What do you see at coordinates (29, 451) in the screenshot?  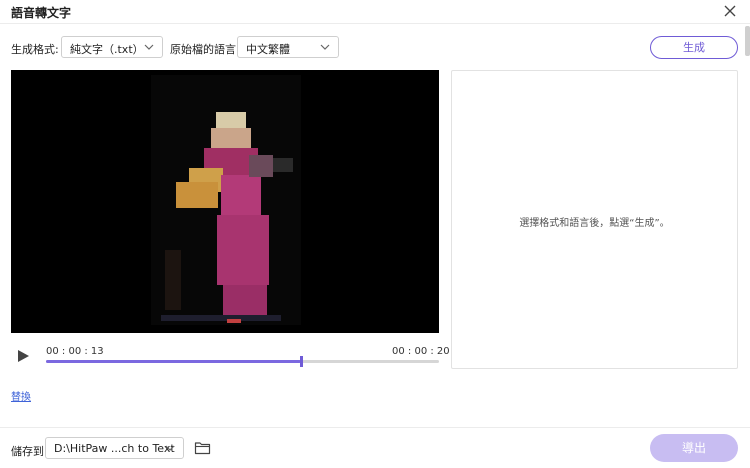 I see `save-location-label: 儲存到:` at bounding box center [29, 451].